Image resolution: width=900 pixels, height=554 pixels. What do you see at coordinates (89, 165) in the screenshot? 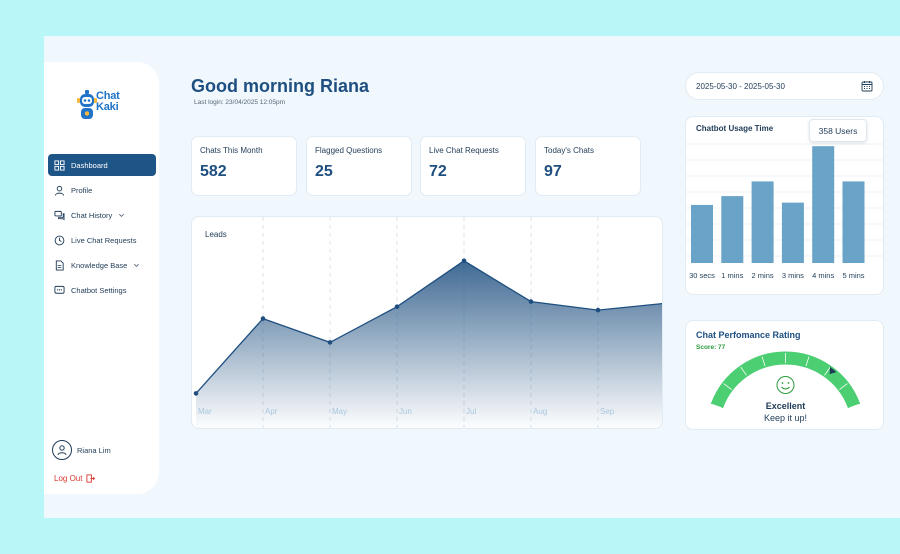
I see `sidebar-item-label: Dashboard` at bounding box center [89, 165].